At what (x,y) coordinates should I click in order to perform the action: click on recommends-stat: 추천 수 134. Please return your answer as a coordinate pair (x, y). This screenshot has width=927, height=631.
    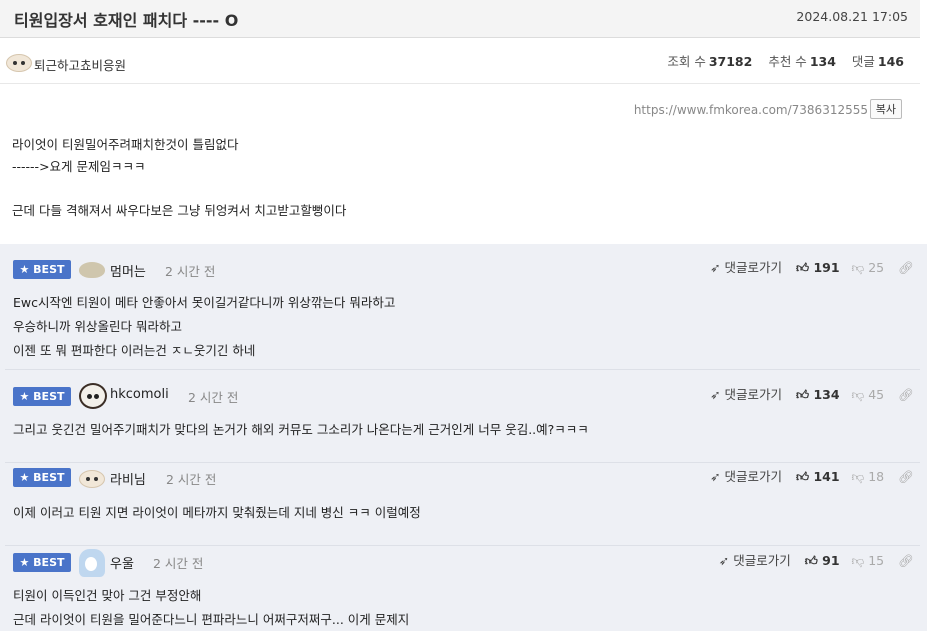
    Looking at the image, I should click on (802, 61).